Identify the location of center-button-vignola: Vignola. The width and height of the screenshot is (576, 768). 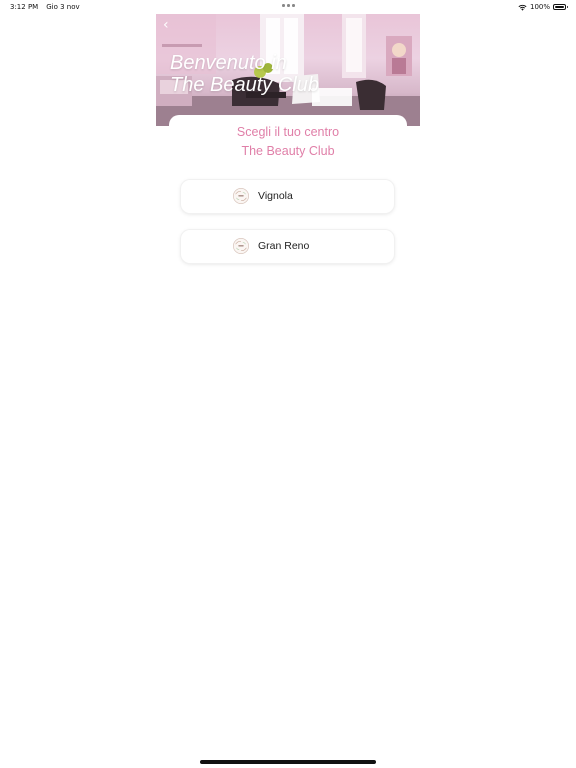
(287, 196).